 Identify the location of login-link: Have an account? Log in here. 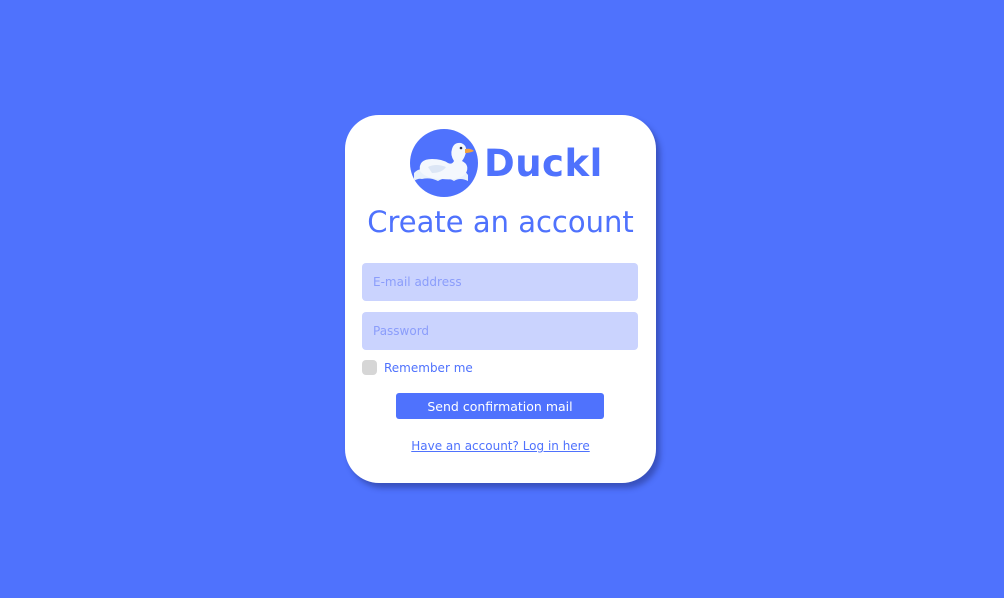
(500, 446).